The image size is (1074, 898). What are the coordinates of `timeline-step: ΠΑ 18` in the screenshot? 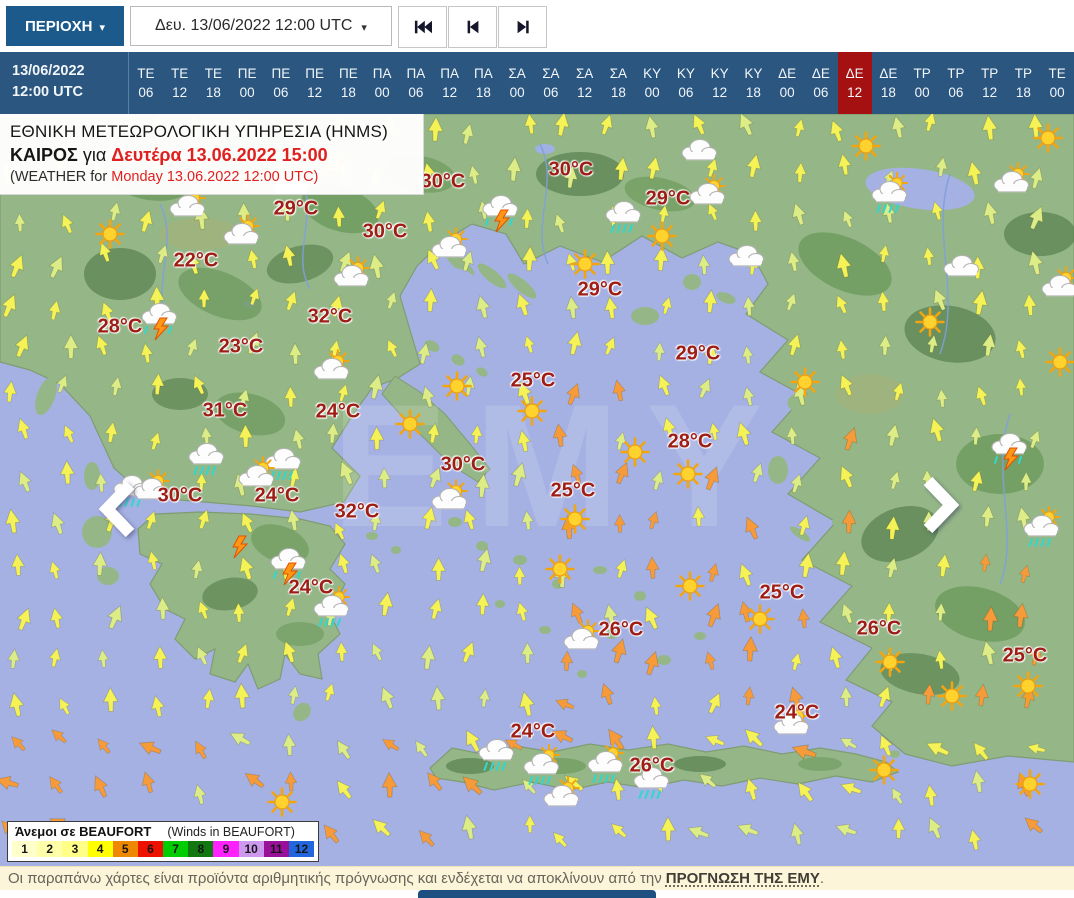 It's located at (484, 83).